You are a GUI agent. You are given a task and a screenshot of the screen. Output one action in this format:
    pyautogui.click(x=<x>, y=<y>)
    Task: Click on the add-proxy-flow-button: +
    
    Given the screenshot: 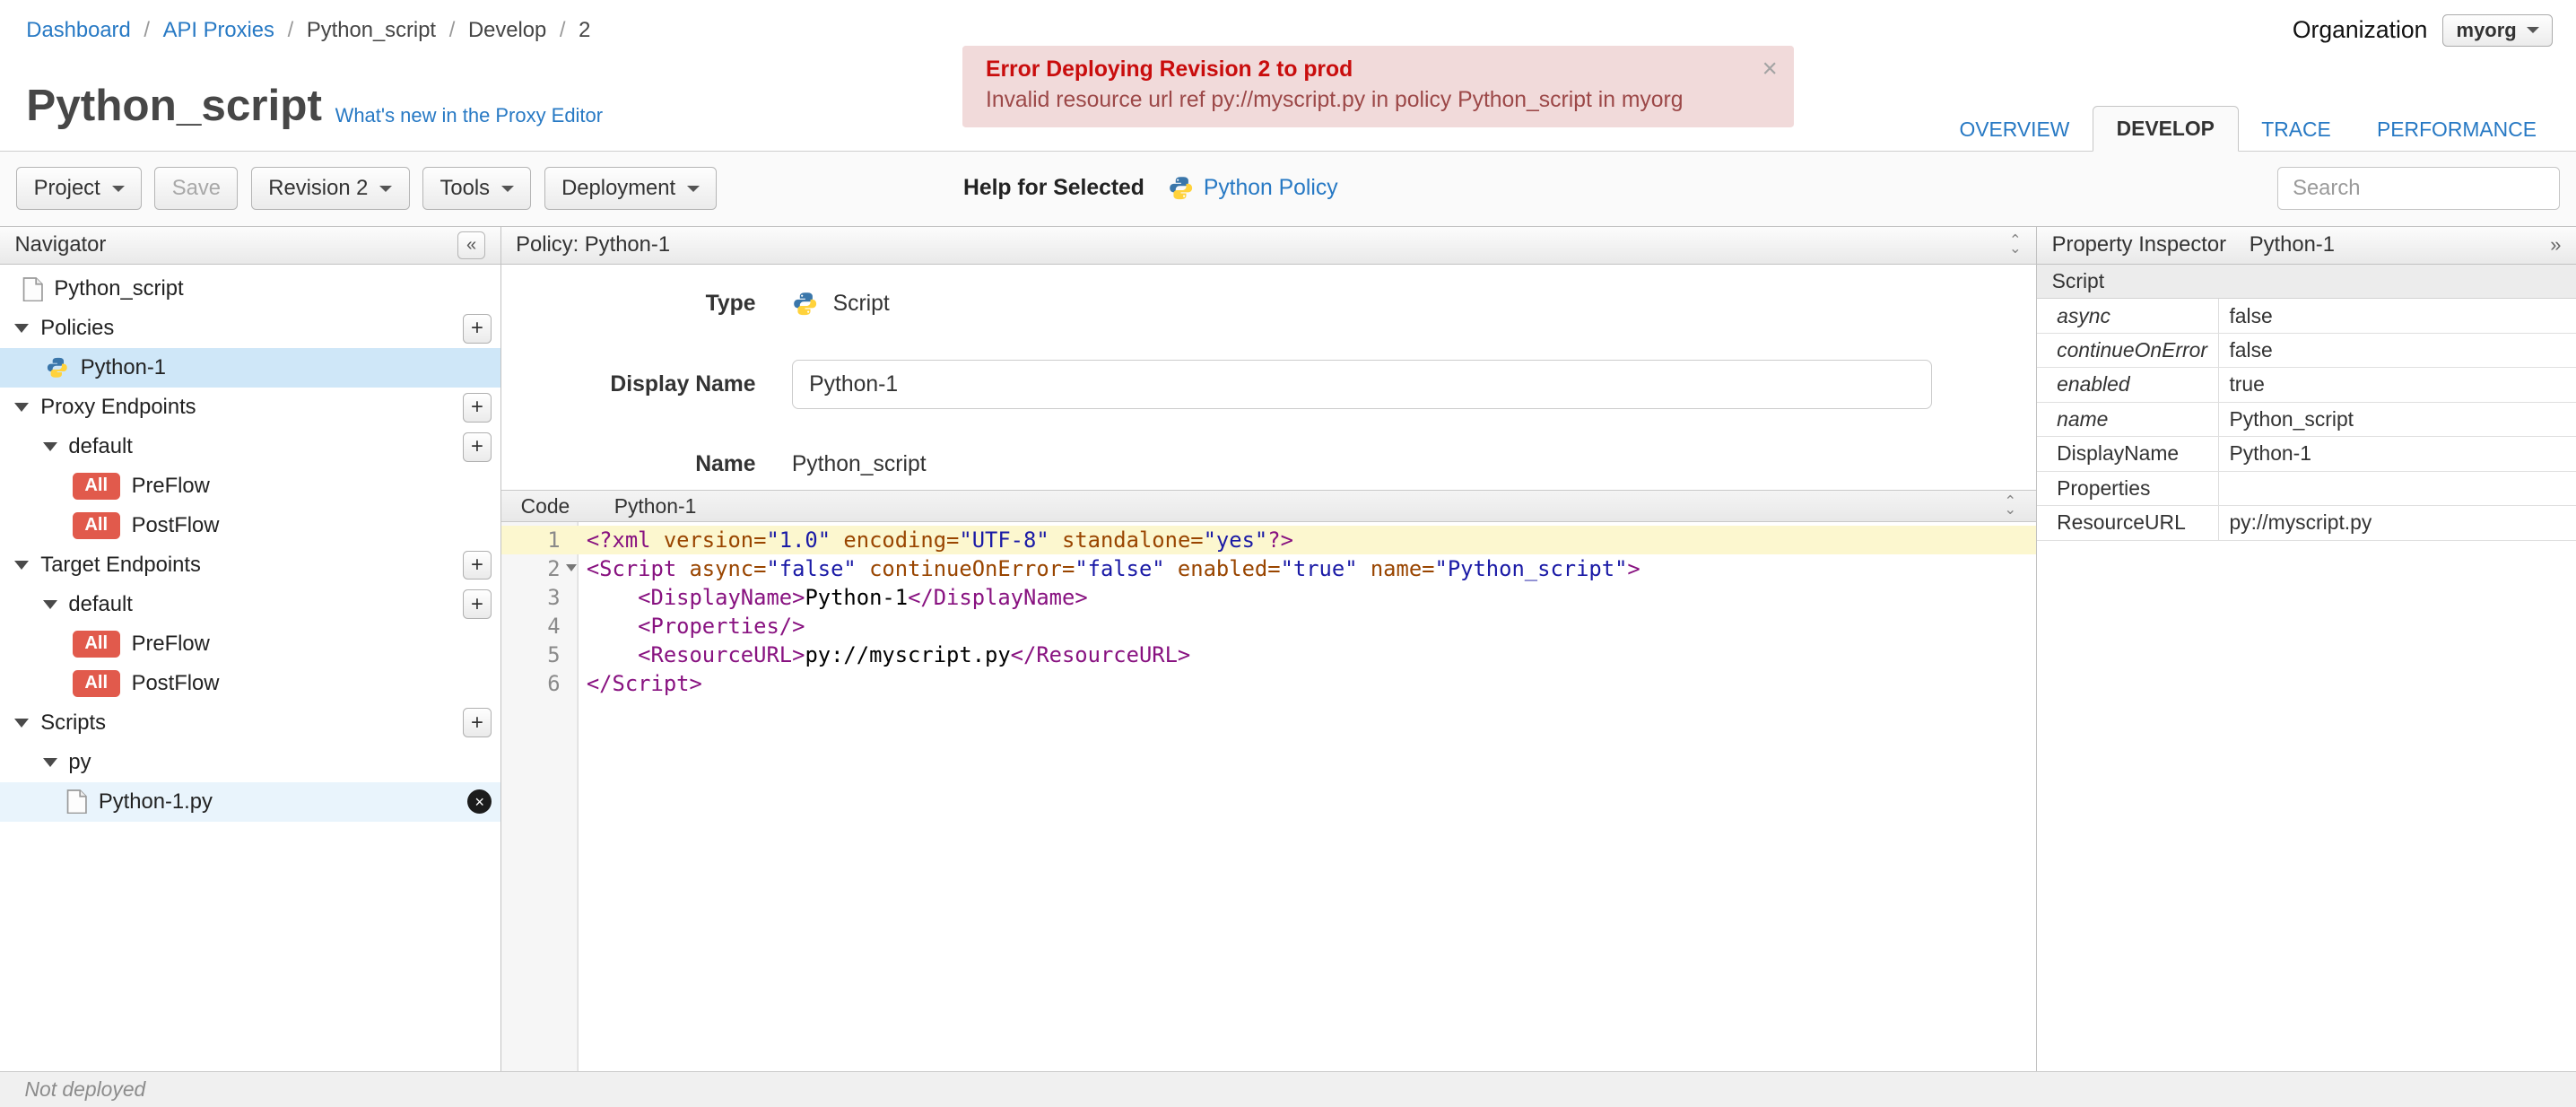 What is the action you would take?
    pyautogui.click(x=477, y=446)
    